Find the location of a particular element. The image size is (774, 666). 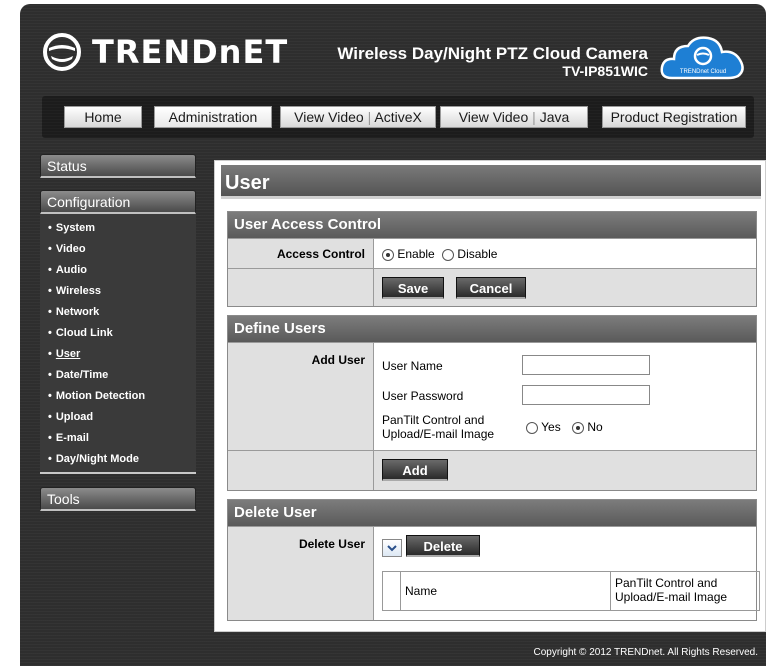

sidebar-item-video: • Video is located at coordinates (118, 249).